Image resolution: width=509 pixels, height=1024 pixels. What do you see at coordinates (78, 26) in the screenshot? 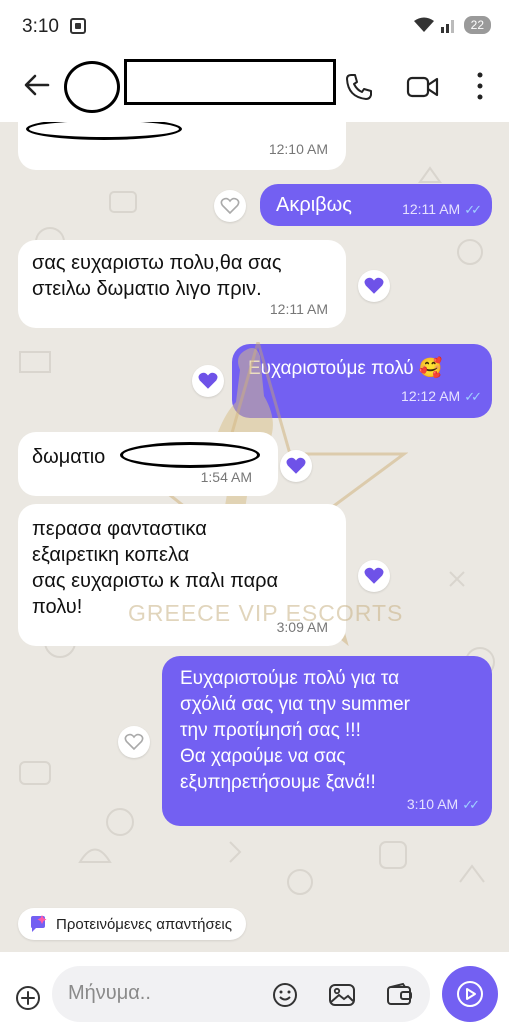
I see `screen-record-icon` at bounding box center [78, 26].